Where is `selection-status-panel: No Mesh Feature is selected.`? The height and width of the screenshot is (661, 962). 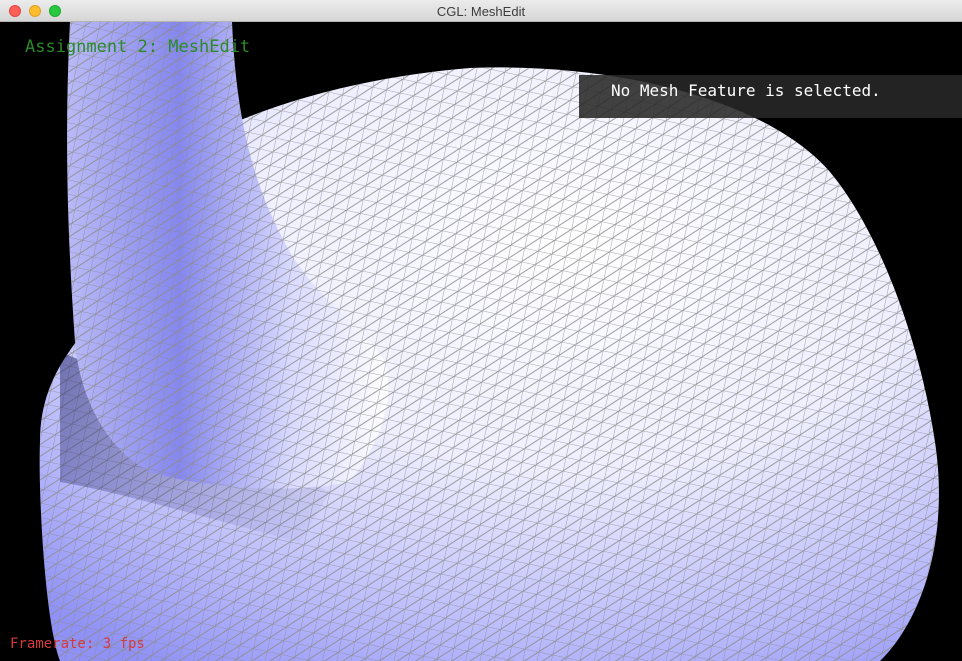
selection-status-panel: No Mesh Feature is selected. is located at coordinates (770, 96).